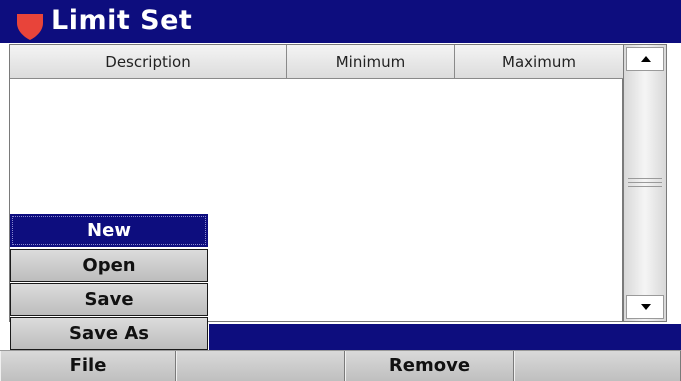 This screenshot has height=381, width=681. Describe the element at coordinates (109, 299) in the screenshot. I see `menu-item-save: Save` at that location.